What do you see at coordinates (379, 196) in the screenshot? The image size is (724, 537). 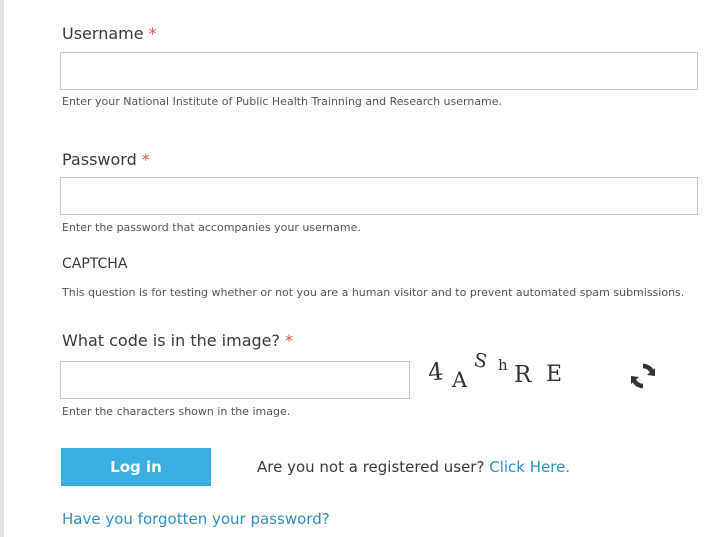 I see `password-input` at bounding box center [379, 196].